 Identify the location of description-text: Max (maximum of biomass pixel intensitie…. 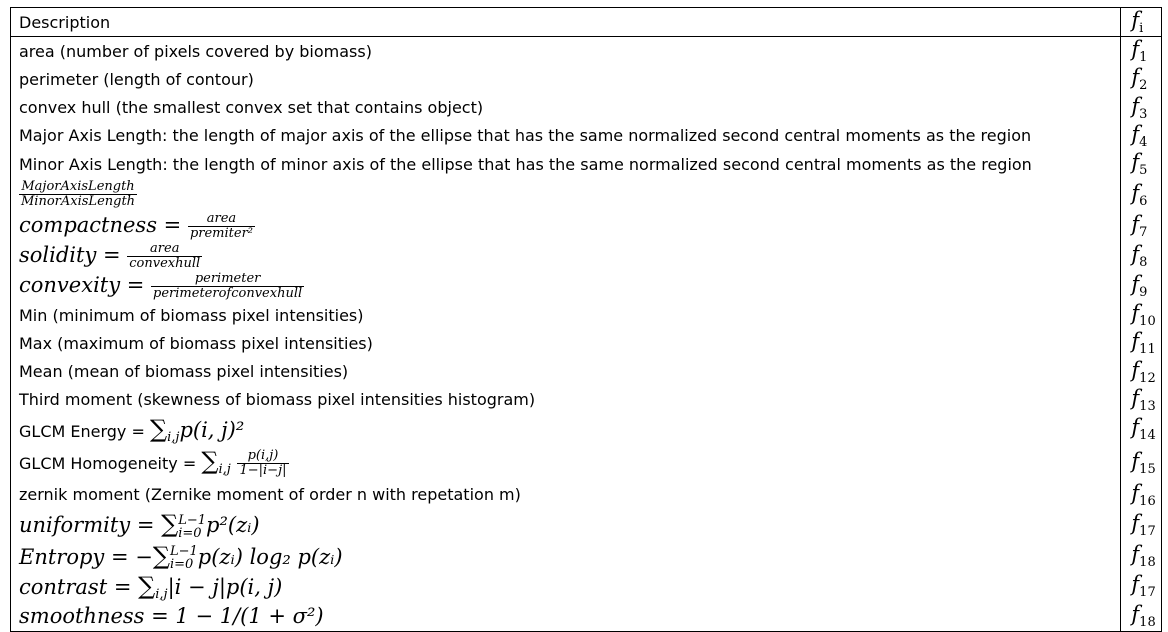
(196, 343).